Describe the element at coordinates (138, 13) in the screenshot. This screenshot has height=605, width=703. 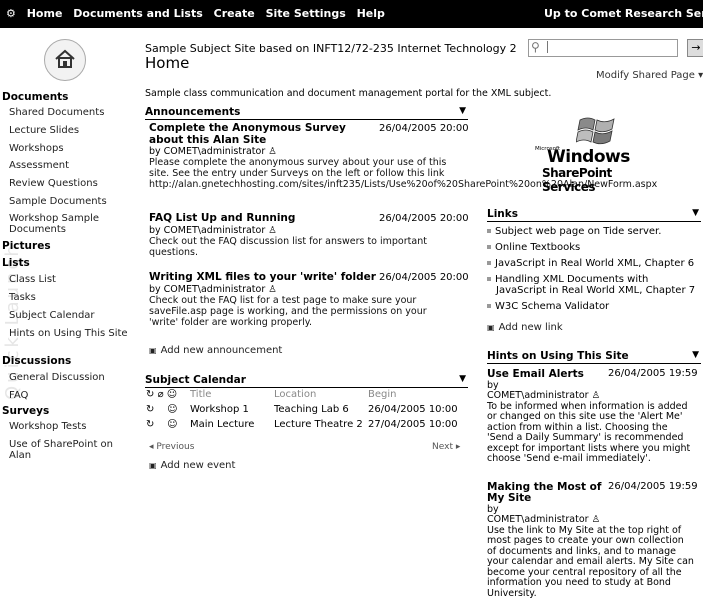
I see `topnav-documents-and-lists: Documents and Lists` at that location.